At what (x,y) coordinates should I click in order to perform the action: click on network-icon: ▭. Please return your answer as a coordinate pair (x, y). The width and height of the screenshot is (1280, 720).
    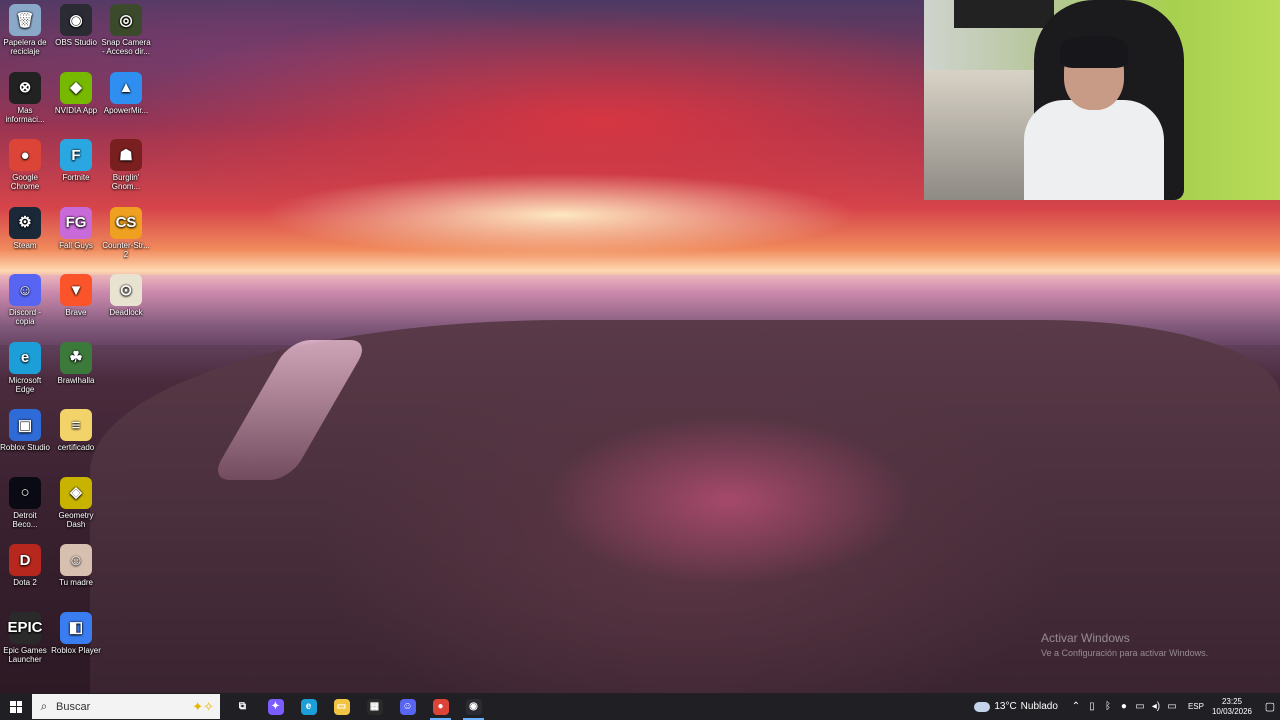
    Looking at the image, I should click on (1140, 706).